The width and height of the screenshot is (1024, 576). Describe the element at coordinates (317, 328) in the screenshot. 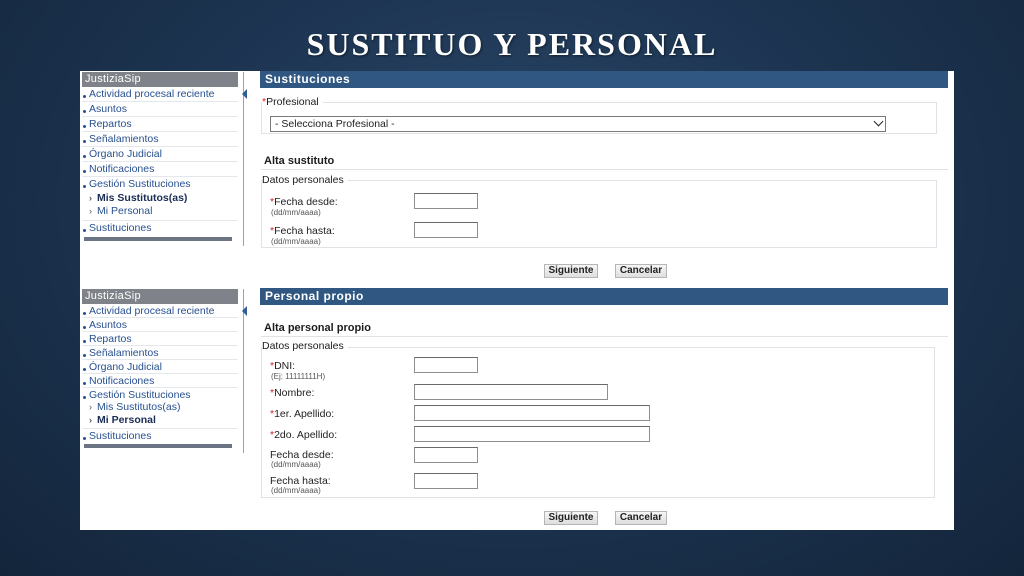

I see `section-title: Alta personal propio` at that location.